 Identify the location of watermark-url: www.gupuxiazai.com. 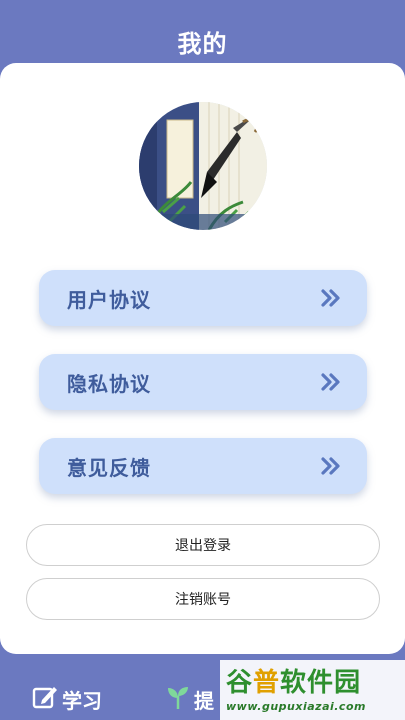
(296, 706).